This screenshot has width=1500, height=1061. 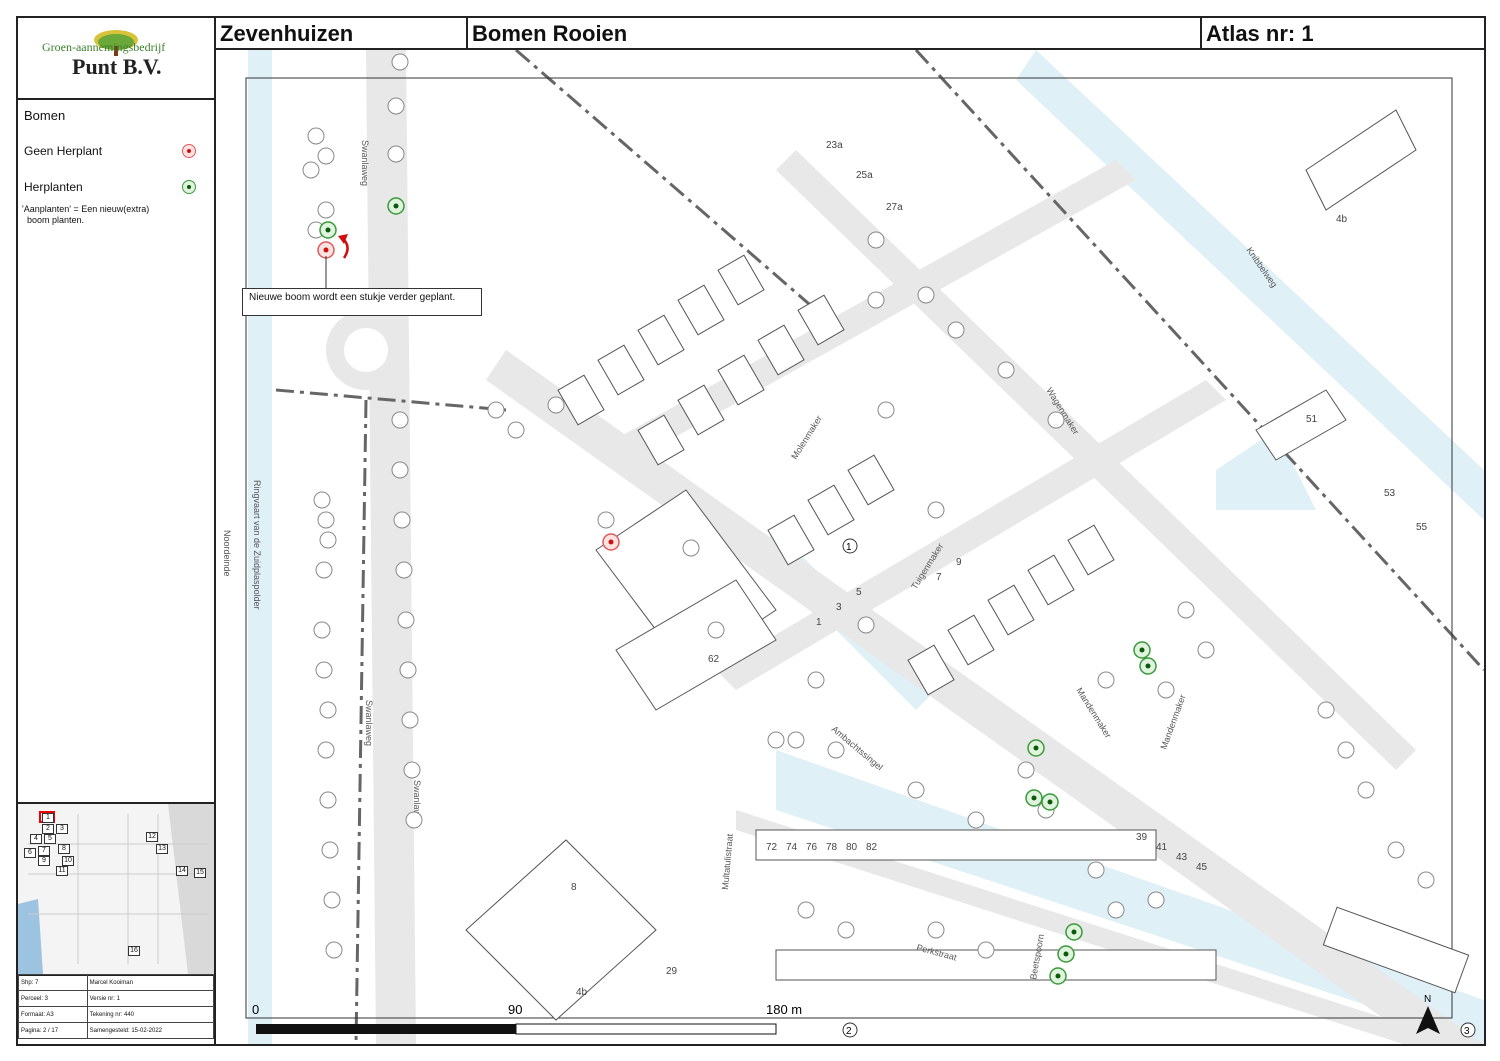 I want to click on info-cell: Samengesteld: 15-02-2022, so click(x=150, y=1030).